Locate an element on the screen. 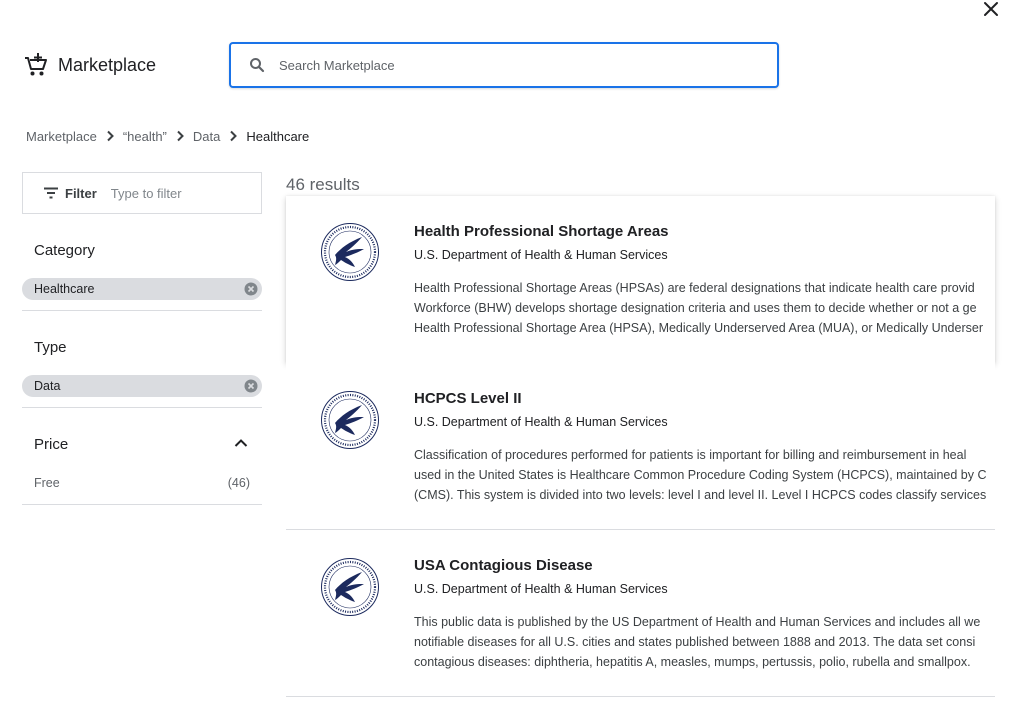 This screenshot has height=709, width=1009. search-icon is located at coordinates (257, 65).